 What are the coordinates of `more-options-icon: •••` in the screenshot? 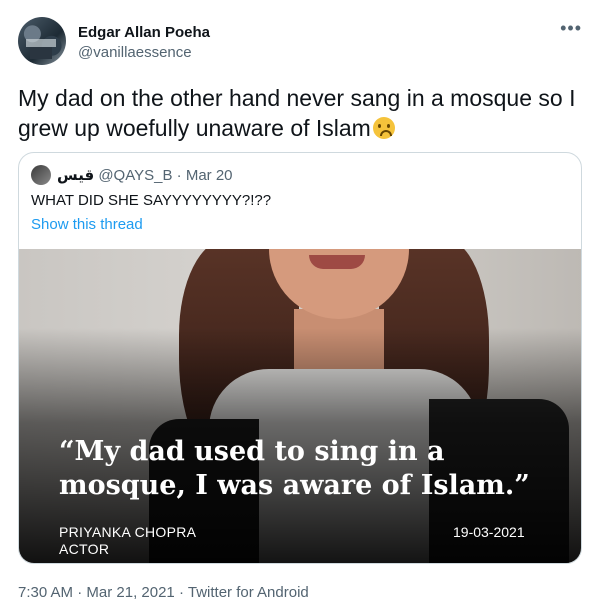 It's located at (571, 28).